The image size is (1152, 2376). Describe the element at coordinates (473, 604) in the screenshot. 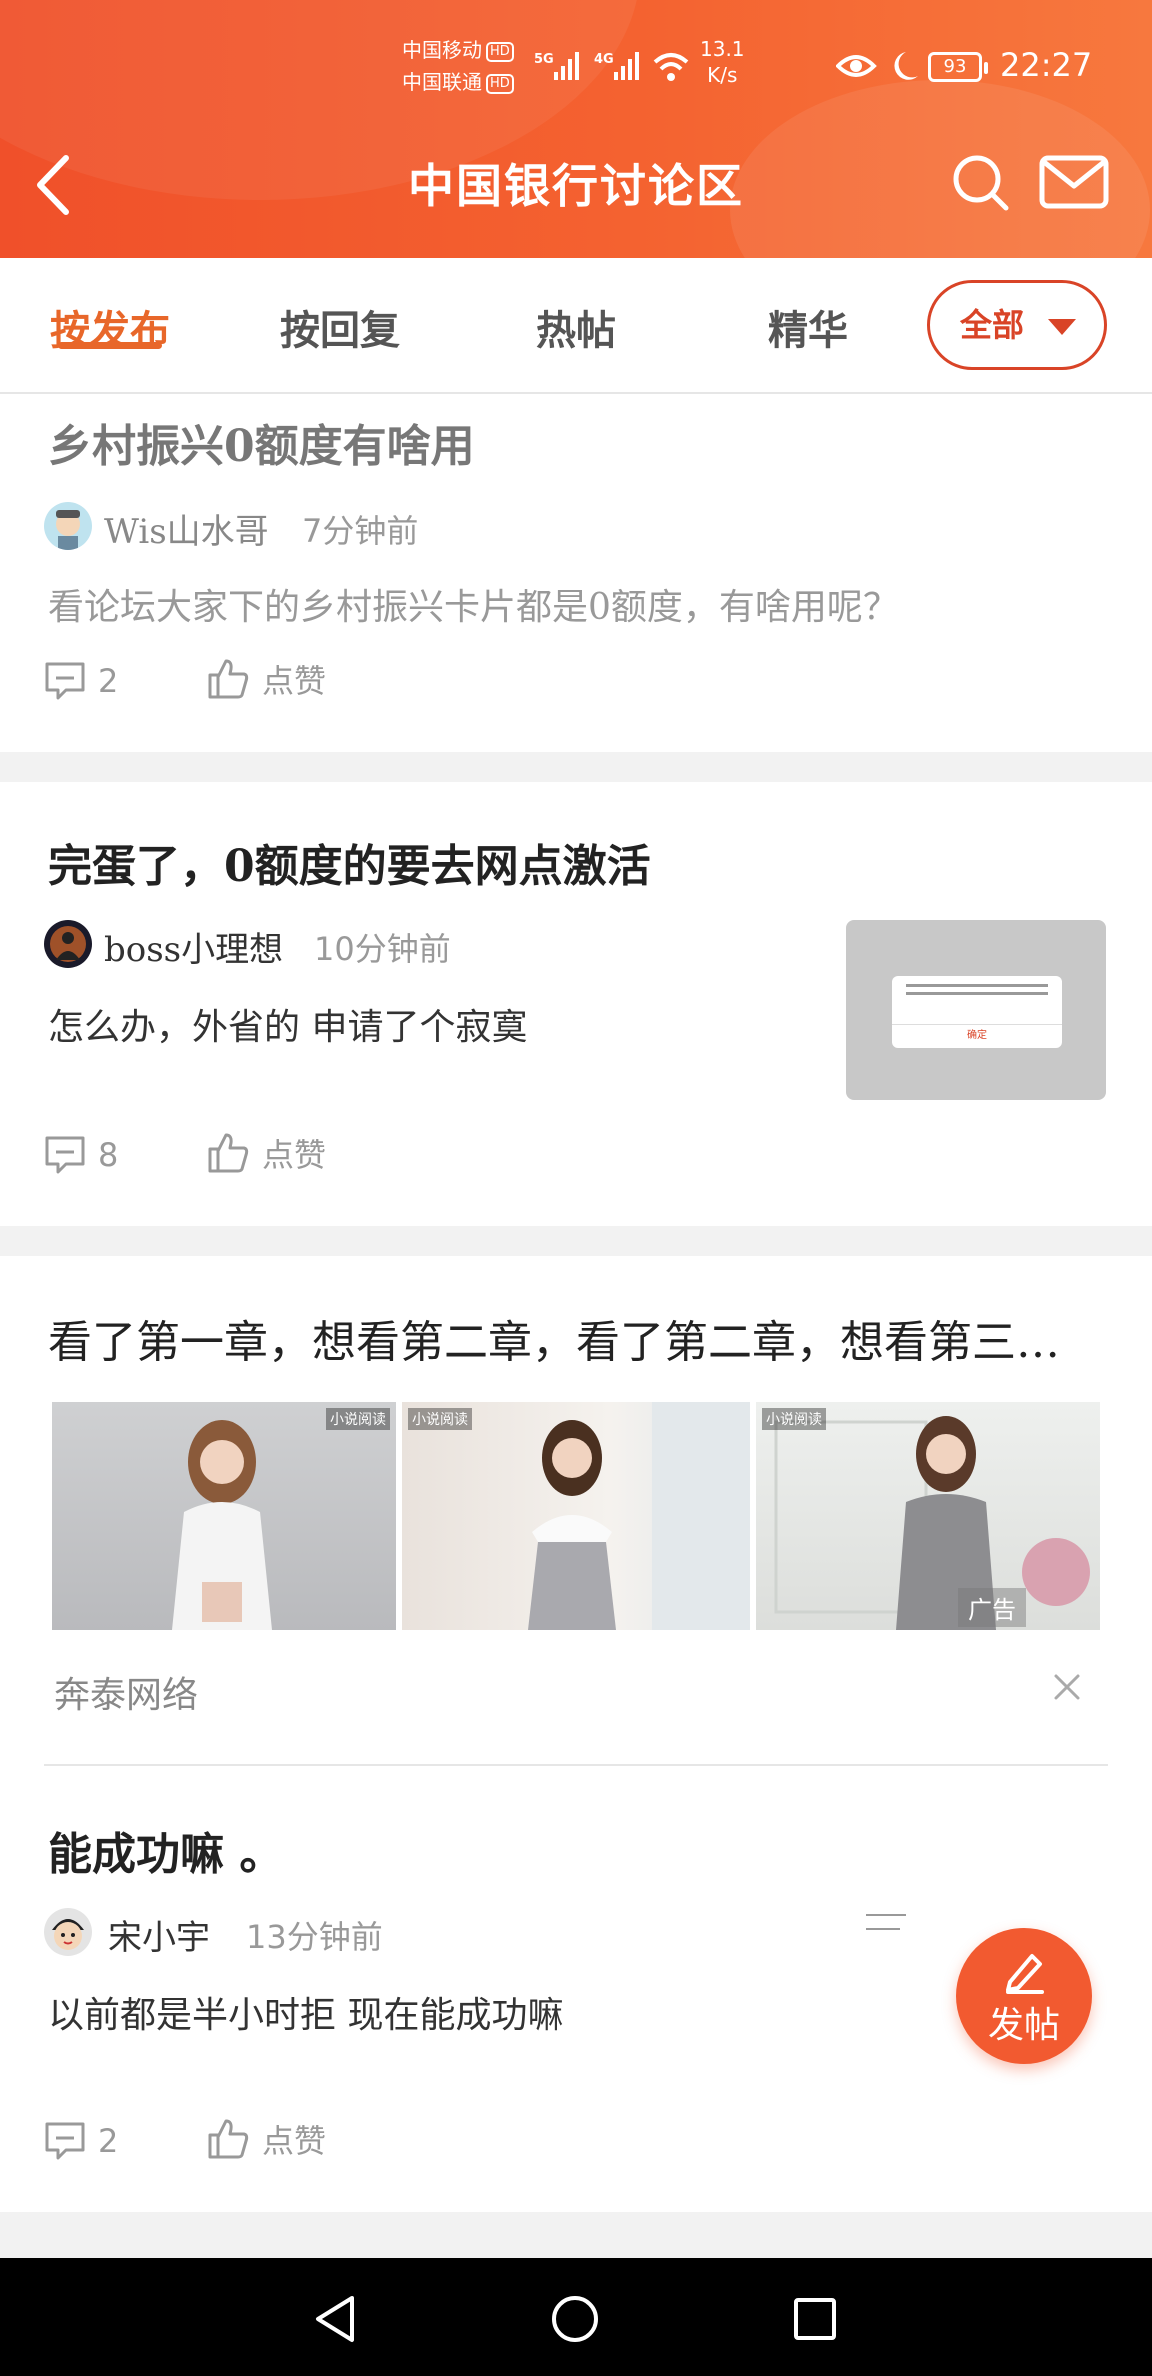

I see `post-body: 看论坛大家下的乡村振兴卡片都是0额度，有啥用呢？` at that location.